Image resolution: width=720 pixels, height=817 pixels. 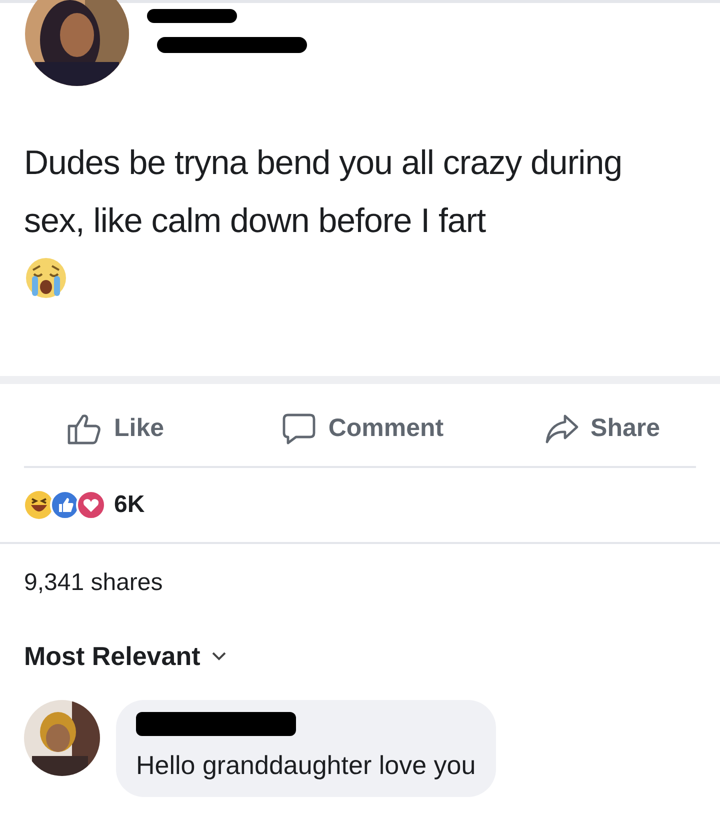 What do you see at coordinates (144, 429) in the screenshot?
I see `like-button: Like` at bounding box center [144, 429].